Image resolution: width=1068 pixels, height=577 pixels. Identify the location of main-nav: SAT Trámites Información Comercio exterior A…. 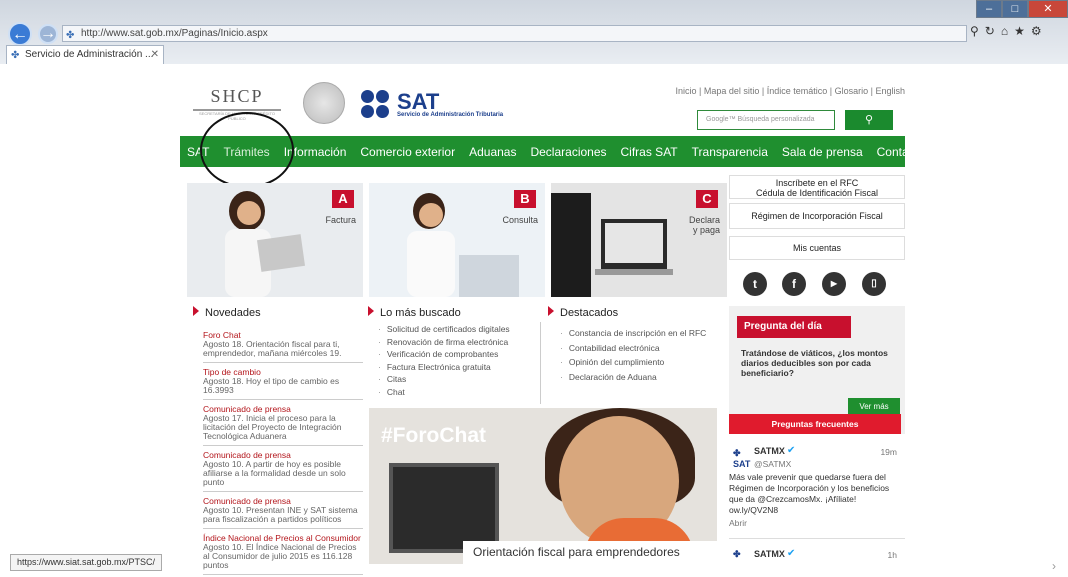
(552, 151).